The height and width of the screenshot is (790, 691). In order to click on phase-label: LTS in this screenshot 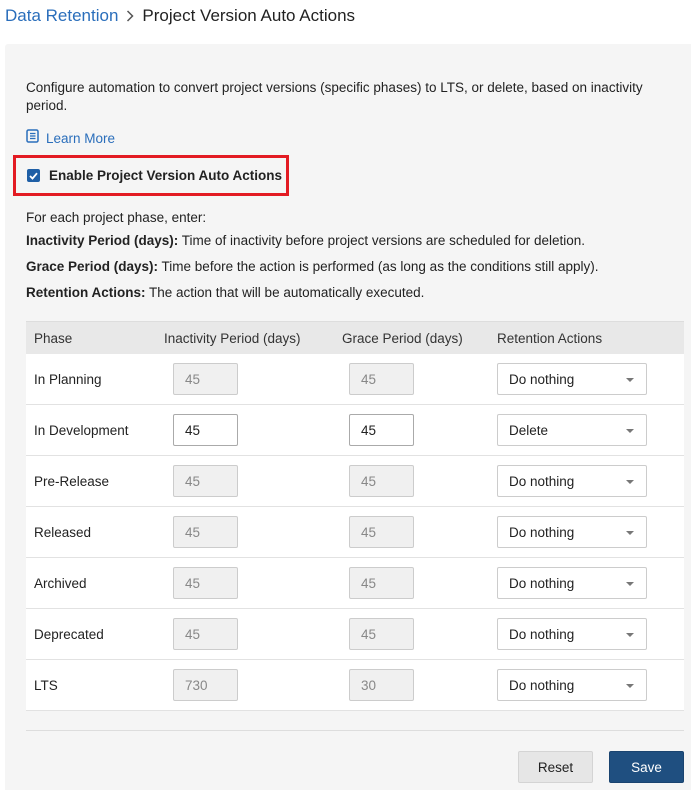, I will do `click(46, 685)`.